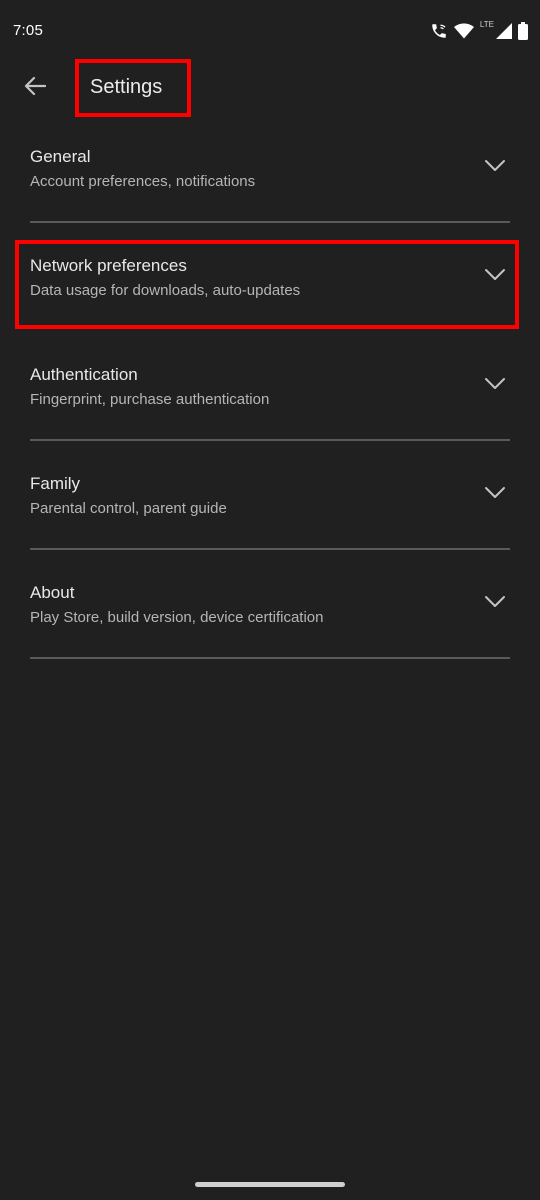  What do you see at coordinates (60, 156) in the screenshot?
I see `item-title: General` at bounding box center [60, 156].